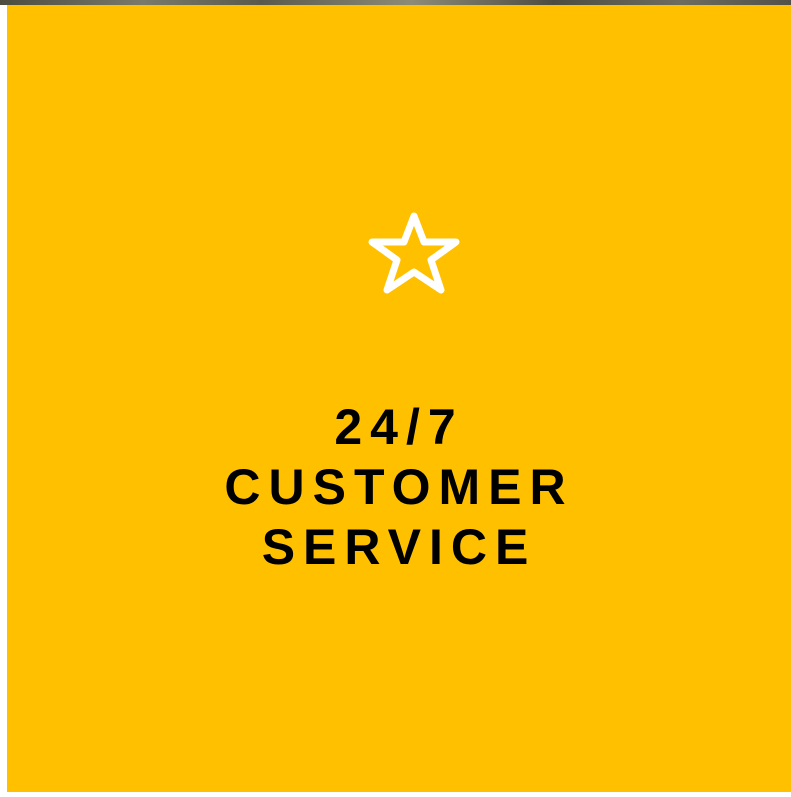 This screenshot has width=791, height=797. I want to click on star-outline-icon, so click(414, 253).